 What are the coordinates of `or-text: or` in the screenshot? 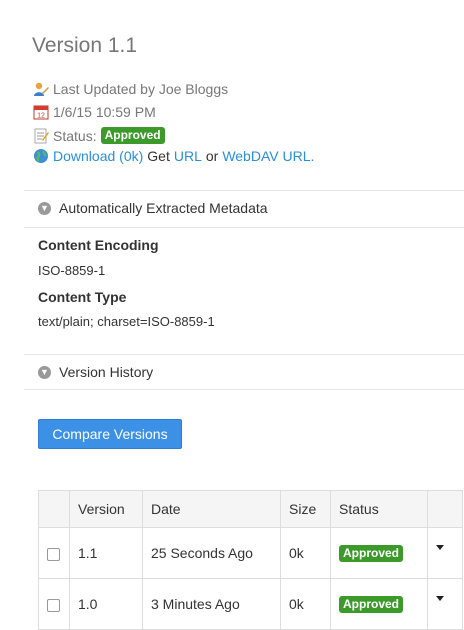 It's located at (212, 156).